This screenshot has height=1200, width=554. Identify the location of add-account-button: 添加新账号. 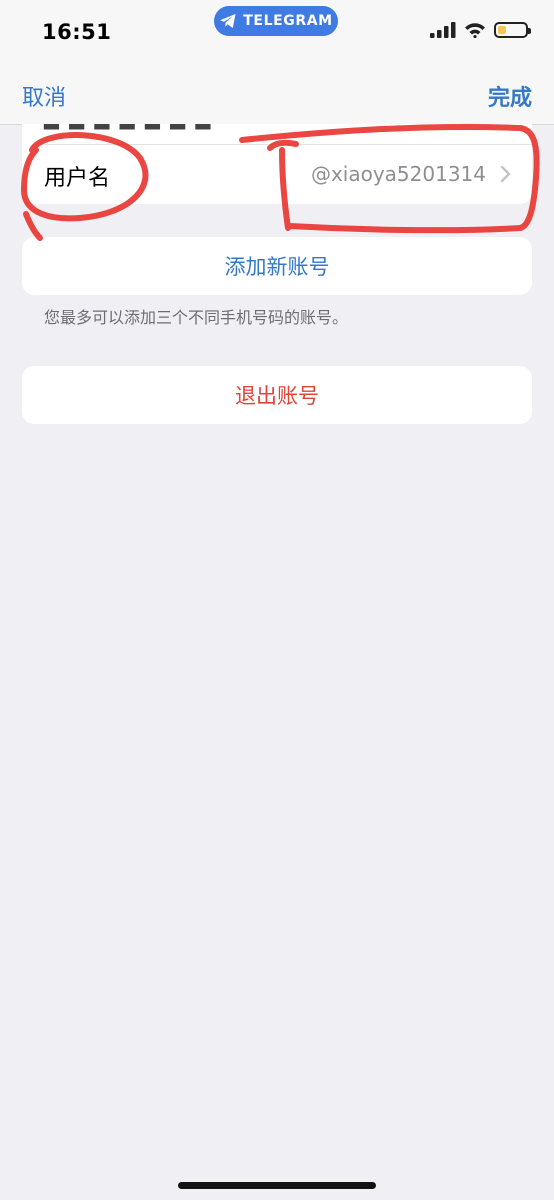
(277, 266).